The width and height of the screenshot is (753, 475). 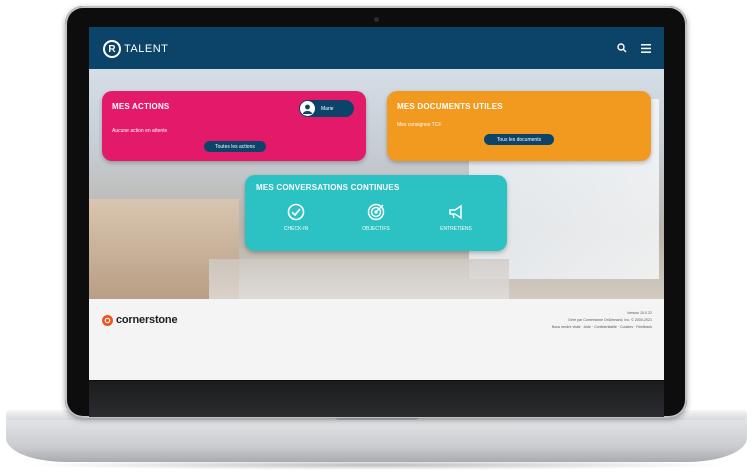 What do you see at coordinates (307, 108) in the screenshot?
I see `avatar` at bounding box center [307, 108].